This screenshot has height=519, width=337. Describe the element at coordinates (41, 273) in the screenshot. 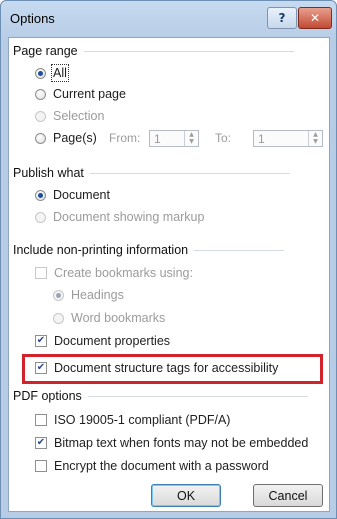

I see `create-bookmarks-box` at that location.